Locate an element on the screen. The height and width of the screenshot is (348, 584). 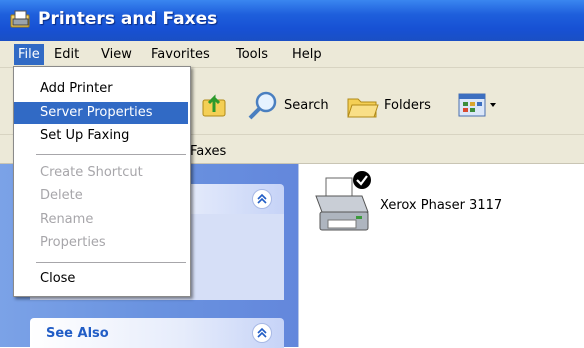
search-button: Search is located at coordinates (287, 105).